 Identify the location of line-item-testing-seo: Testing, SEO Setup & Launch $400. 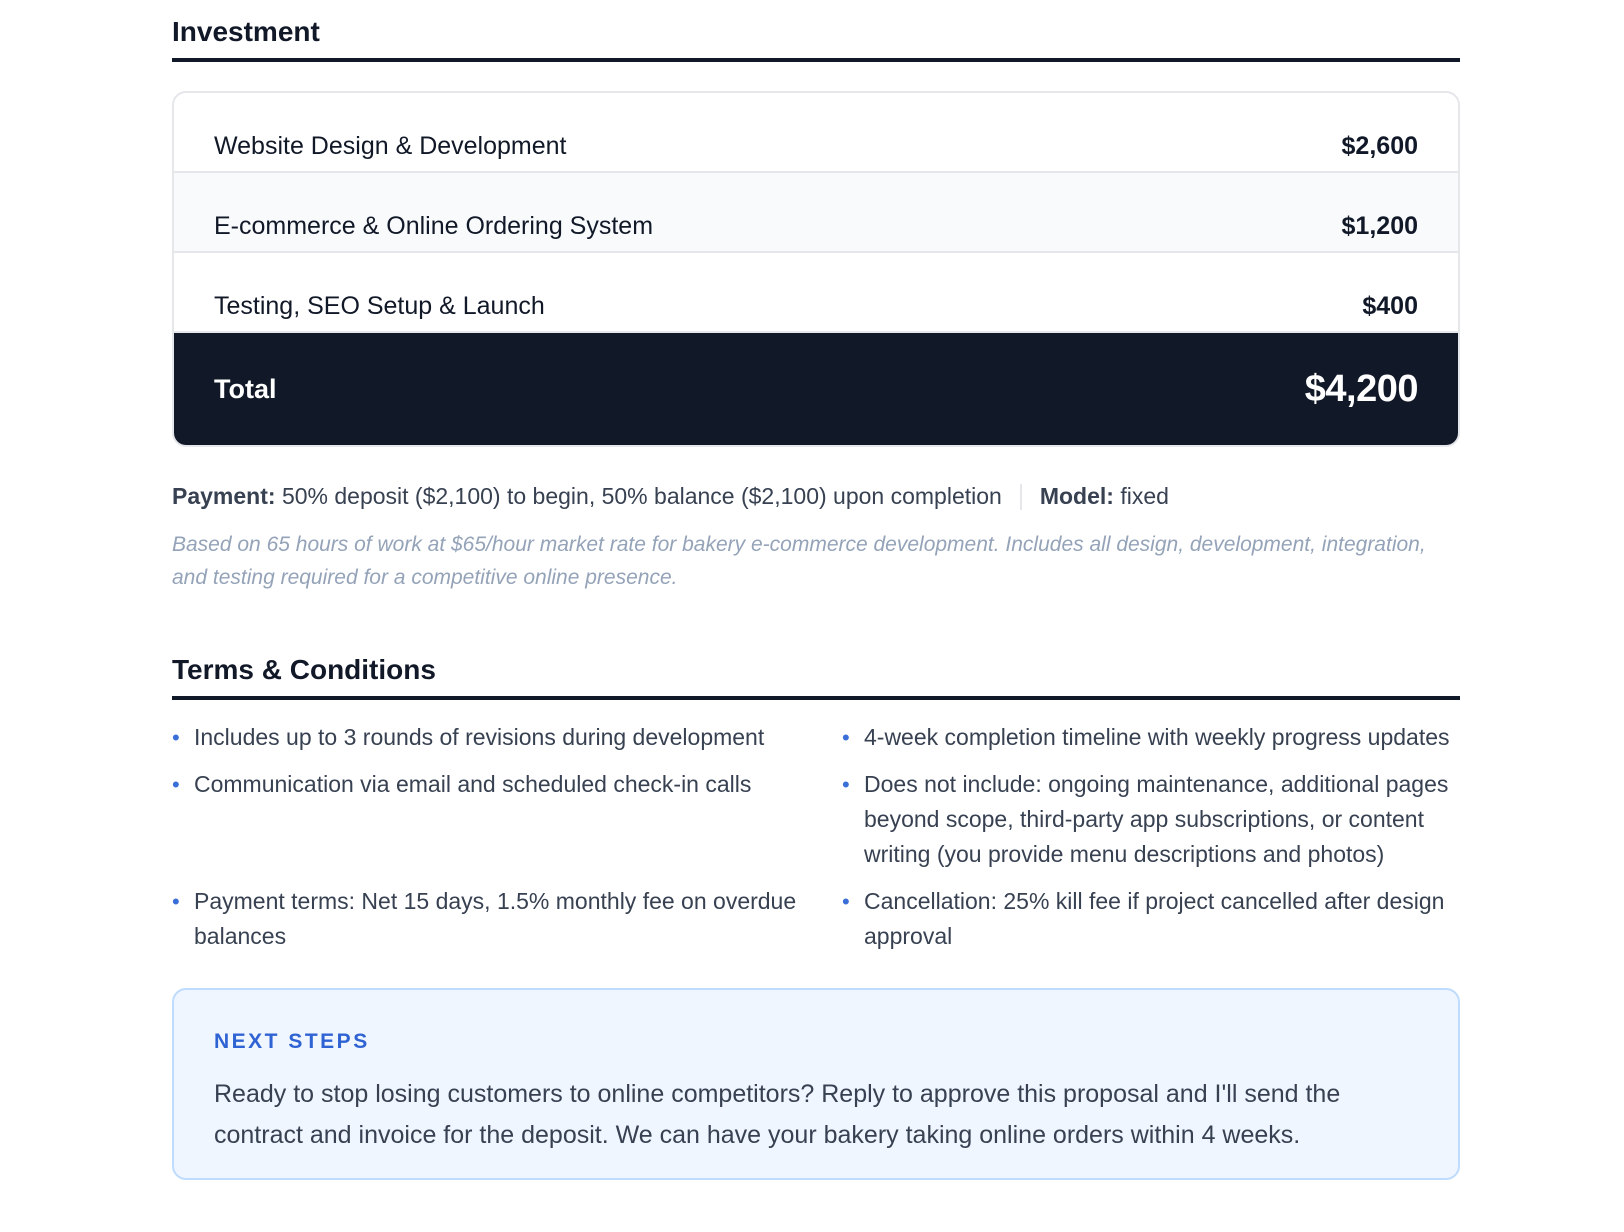
(816, 293).